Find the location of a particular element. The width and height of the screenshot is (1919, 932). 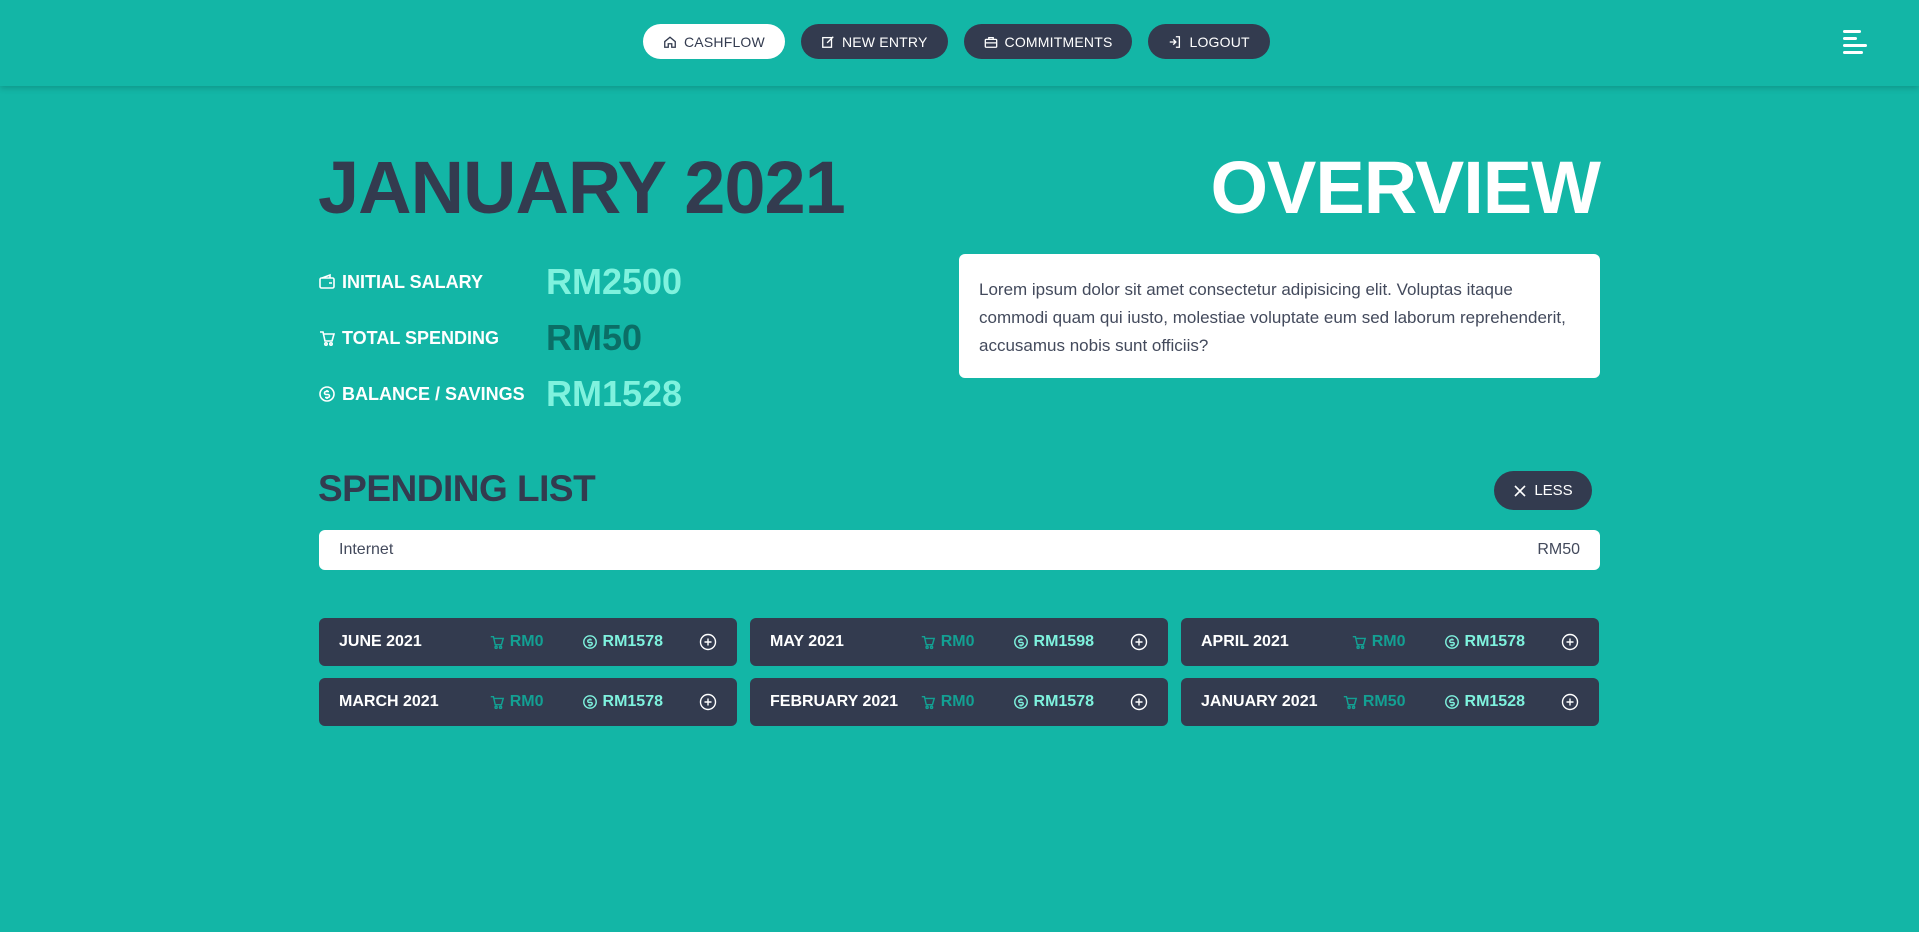

nav-logout-label: LOGOUT is located at coordinates (1219, 41).